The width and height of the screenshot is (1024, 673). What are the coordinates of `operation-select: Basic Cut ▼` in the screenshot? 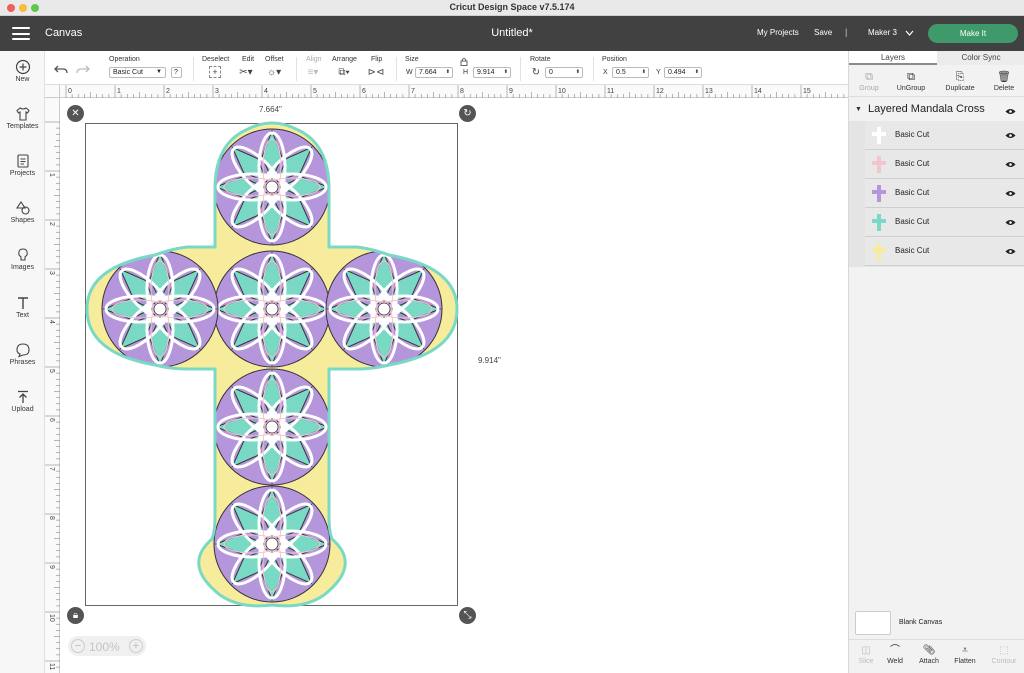 It's located at (137, 72).